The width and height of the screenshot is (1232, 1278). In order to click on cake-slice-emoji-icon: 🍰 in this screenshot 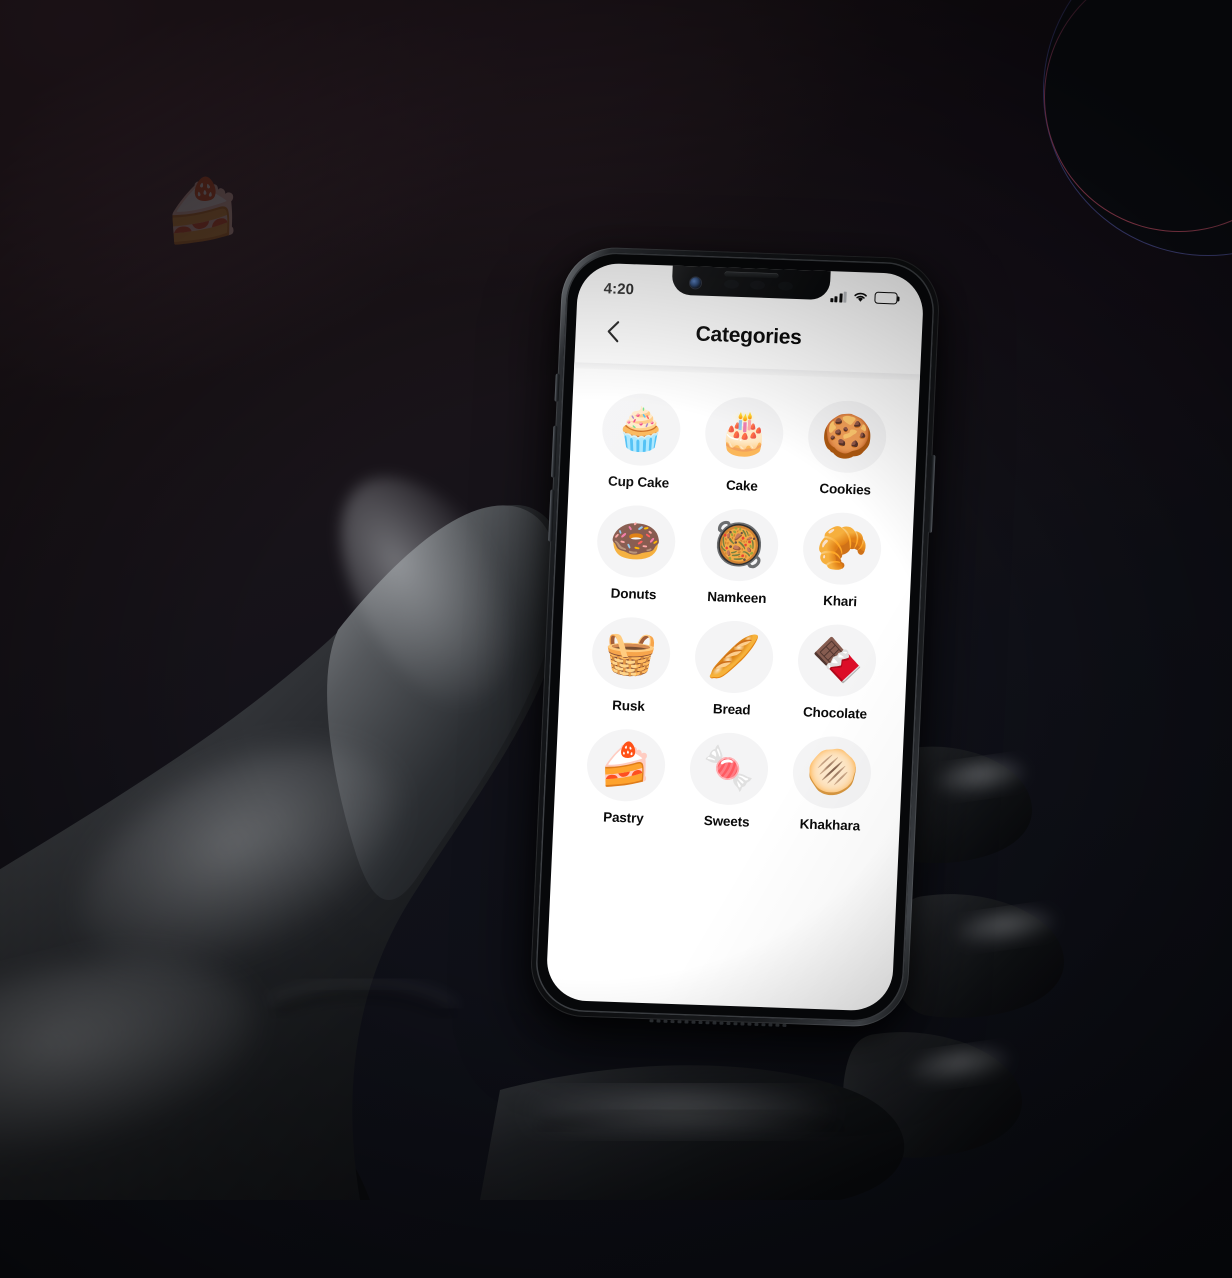, I will do `click(203, 211)`.